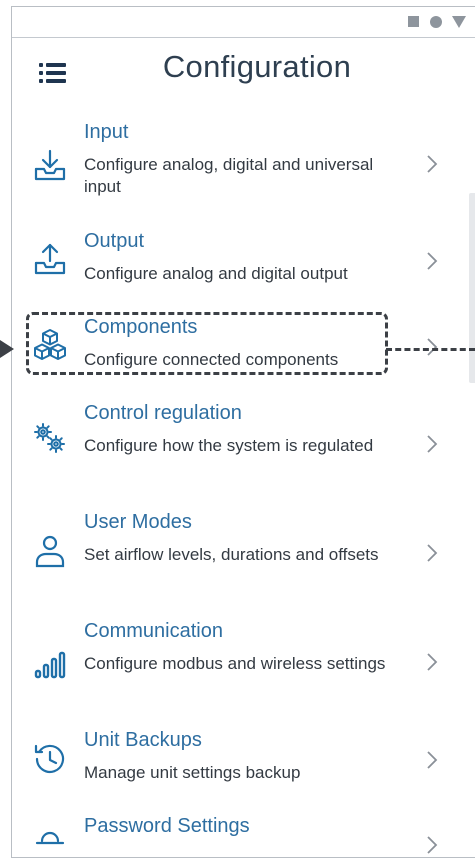 The height and width of the screenshot is (863, 475). I want to click on signal-bars-icon, so click(50, 666).